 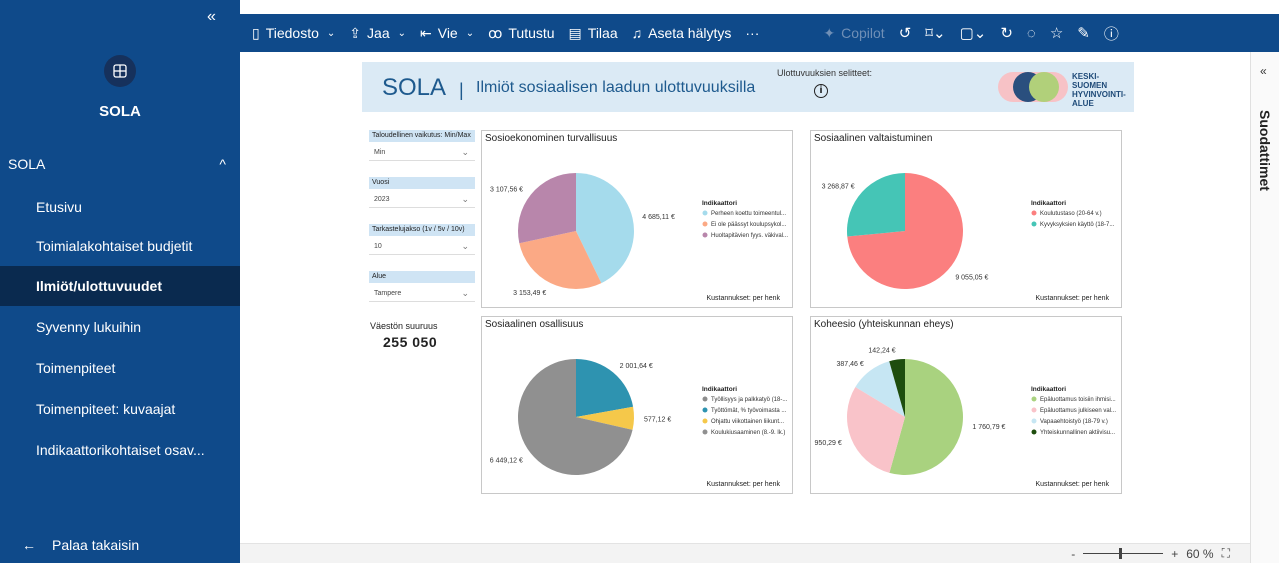 I want to click on share-menu-button: ⇪ Jaa ⌄, so click(x=377, y=33).